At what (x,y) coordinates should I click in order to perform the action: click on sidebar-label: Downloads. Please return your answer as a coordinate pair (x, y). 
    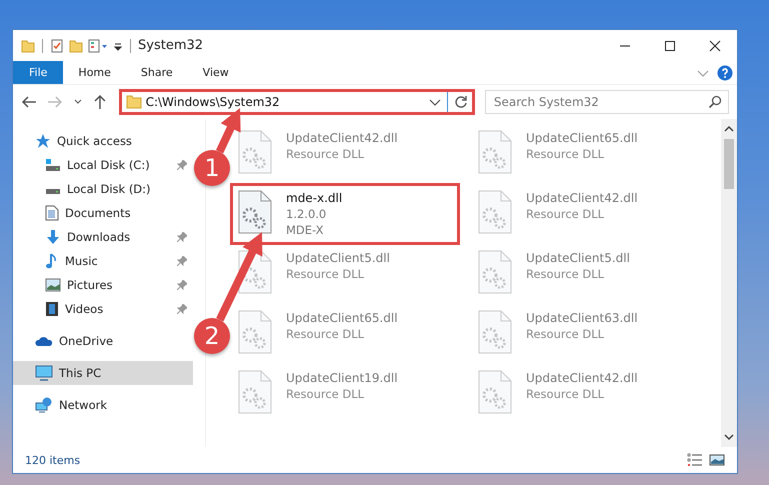
    Looking at the image, I should click on (98, 237).